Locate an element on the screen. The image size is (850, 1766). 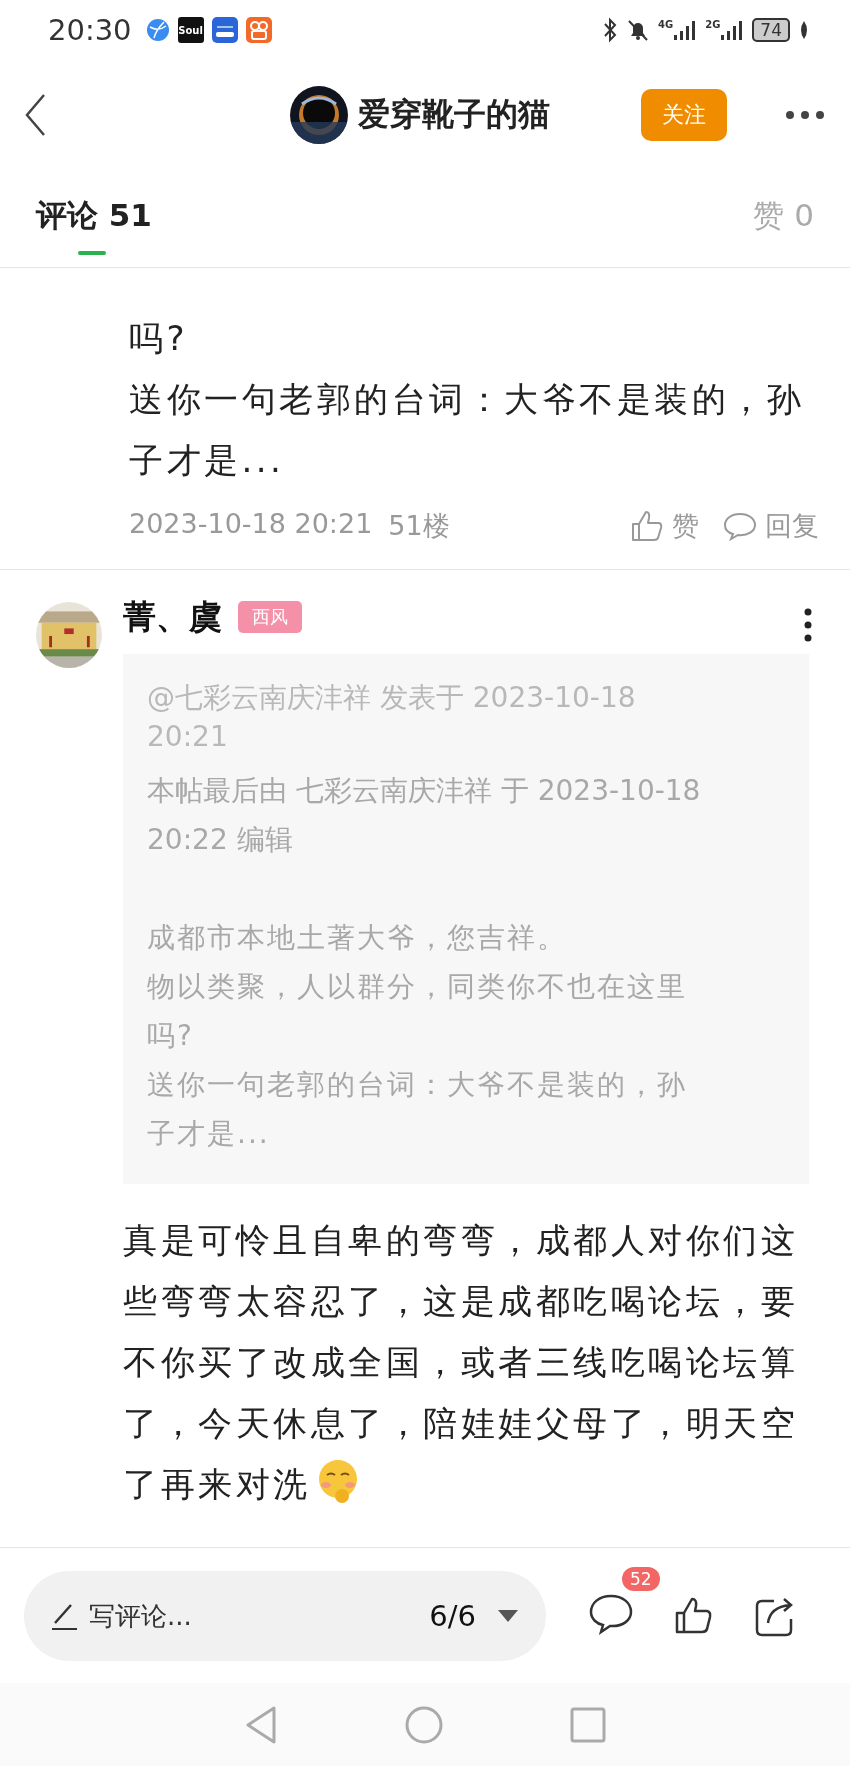
like-link: 赞 is located at coordinates (685, 526).